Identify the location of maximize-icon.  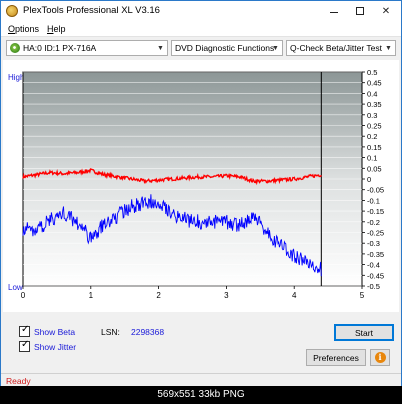
(360, 11).